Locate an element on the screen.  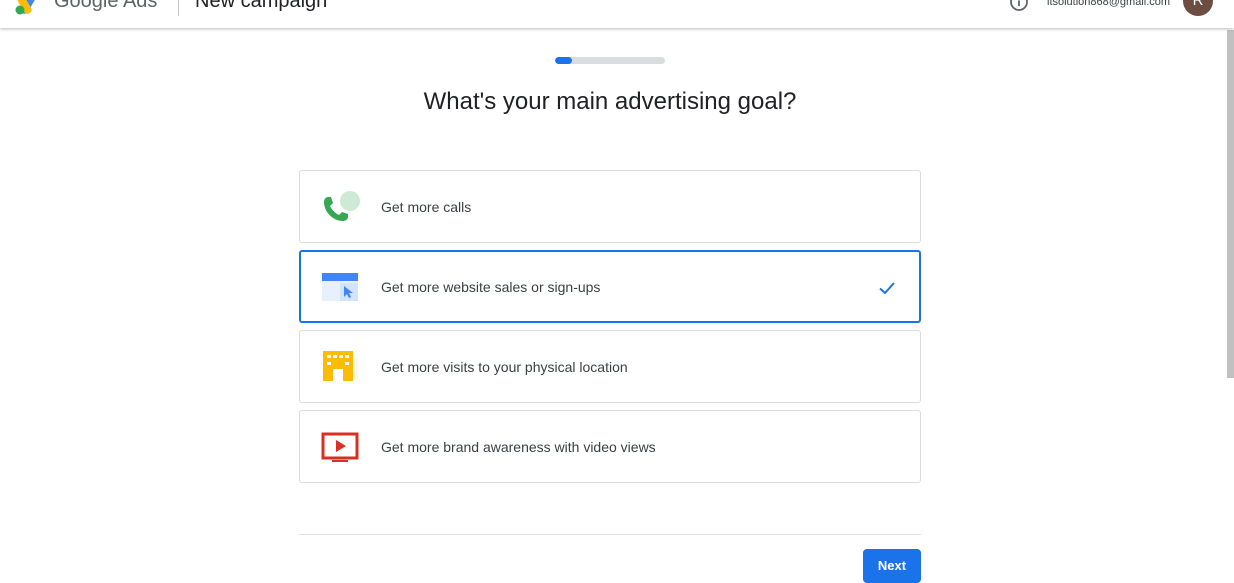
goal-option-label: Get more calls is located at coordinates (426, 207).